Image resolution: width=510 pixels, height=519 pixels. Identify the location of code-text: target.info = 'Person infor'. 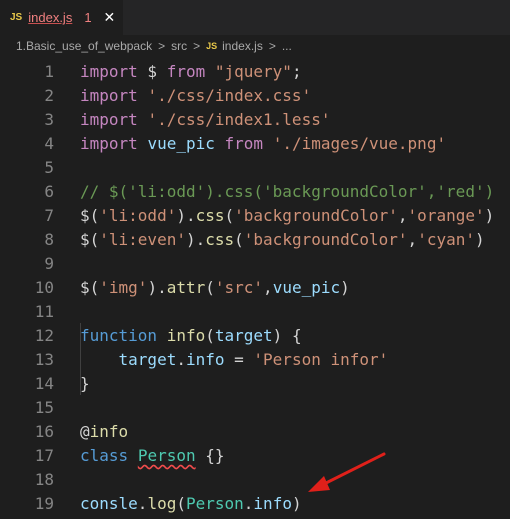
(234, 360).